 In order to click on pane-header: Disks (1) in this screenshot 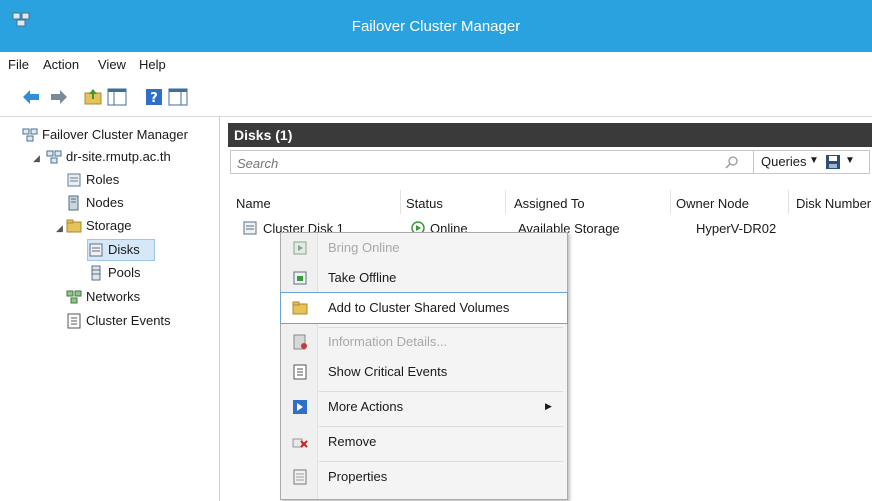, I will do `click(550, 135)`.